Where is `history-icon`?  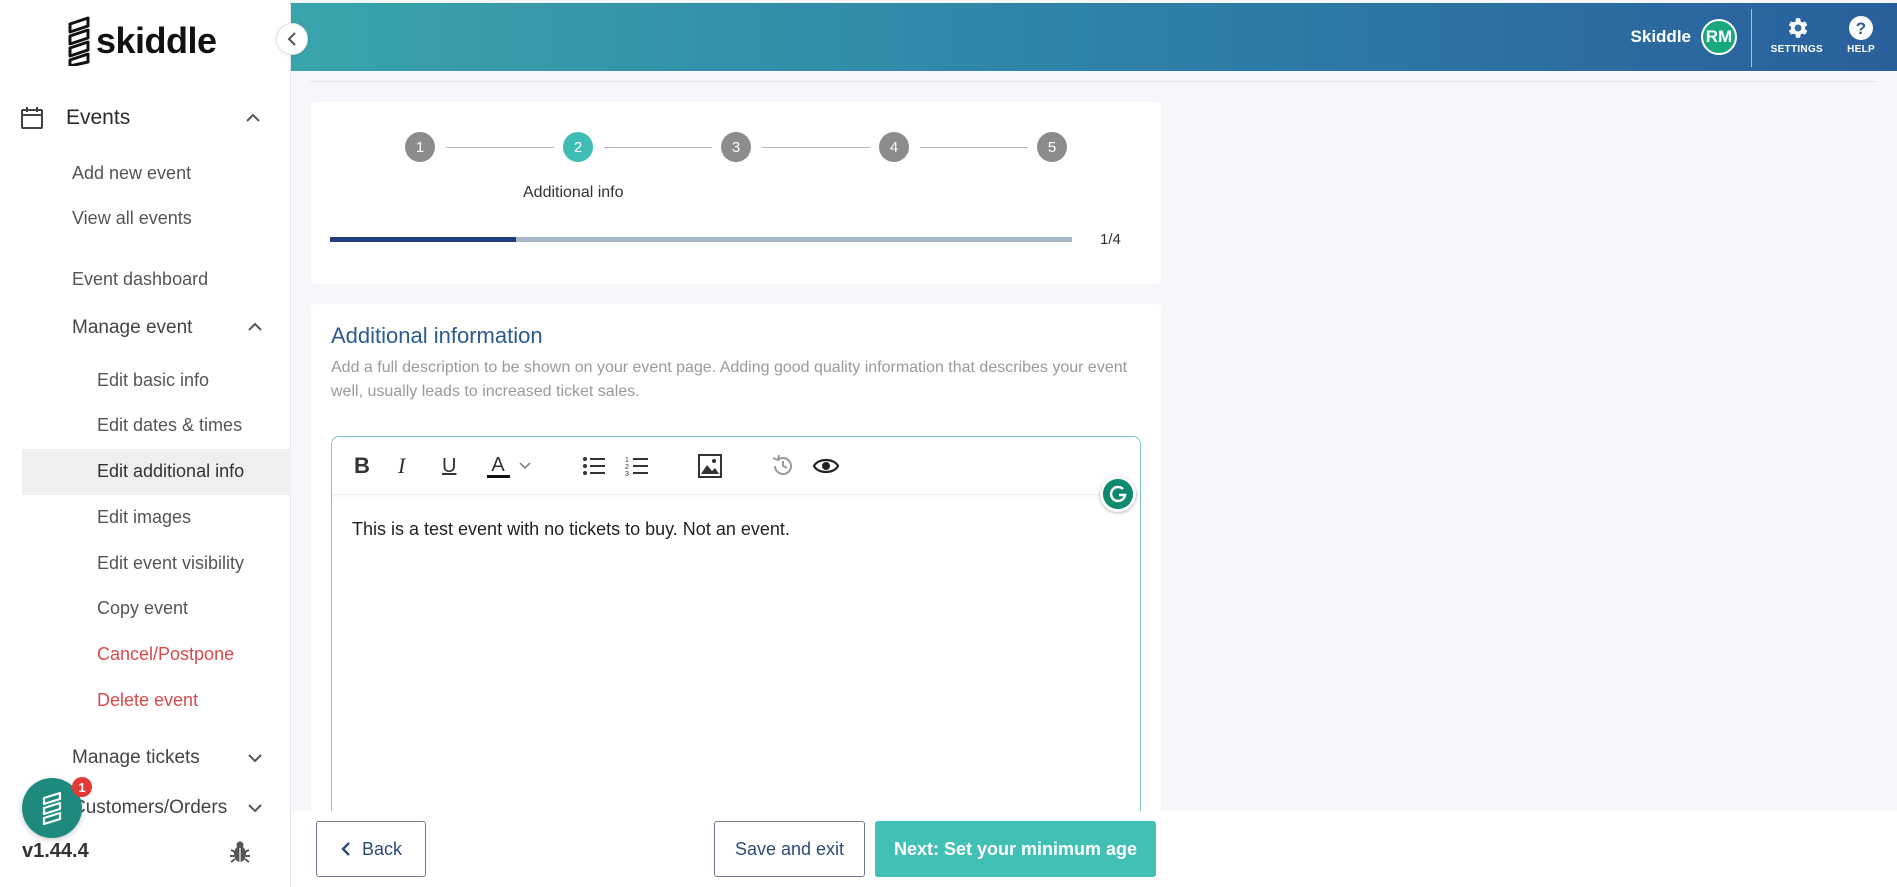
history-icon is located at coordinates (782, 464).